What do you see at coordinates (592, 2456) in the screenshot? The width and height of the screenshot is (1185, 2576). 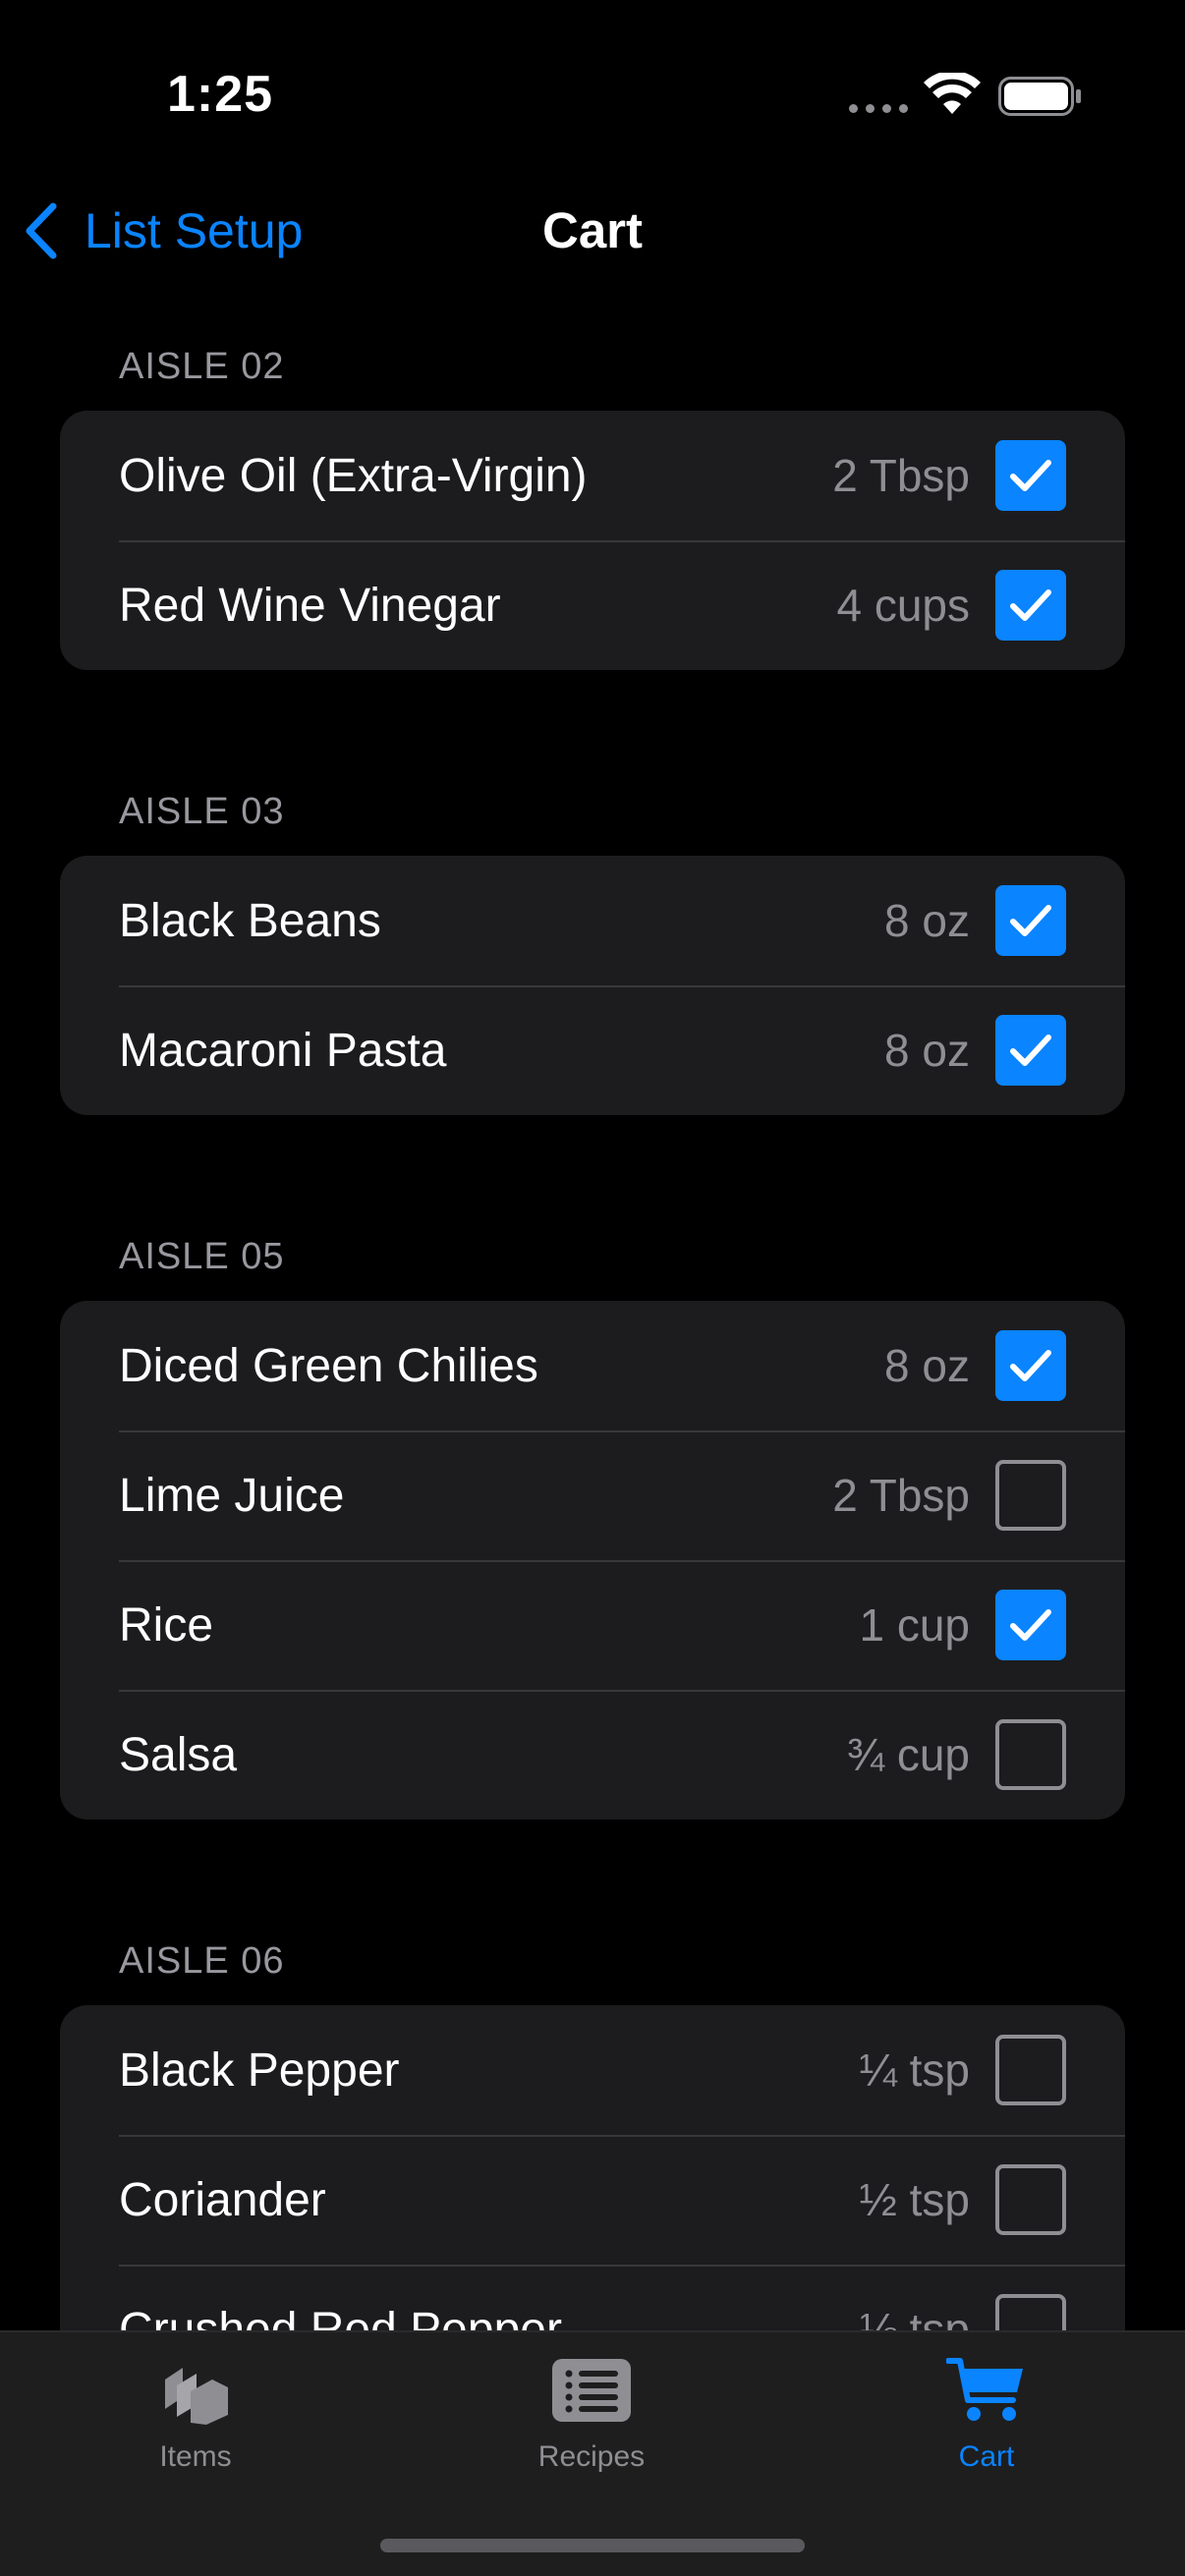 I see `tab-label: Recipes` at bounding box center [592, 2456].